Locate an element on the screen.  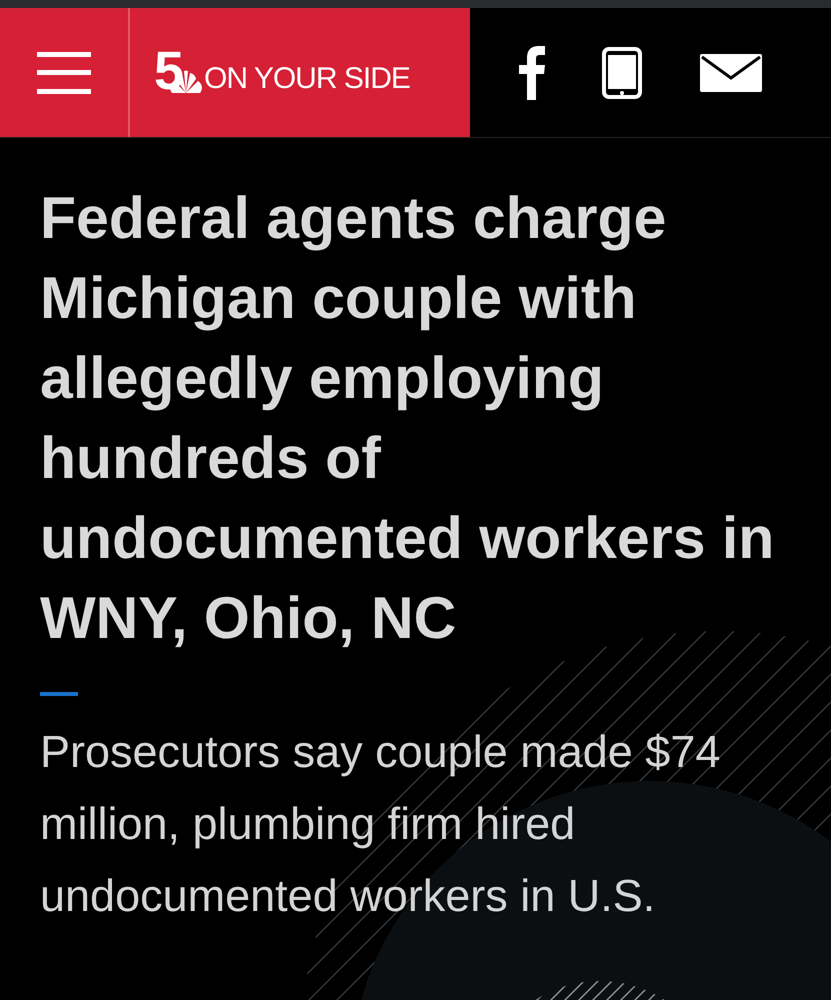
menu-icon is located at coordinates (64, 73).